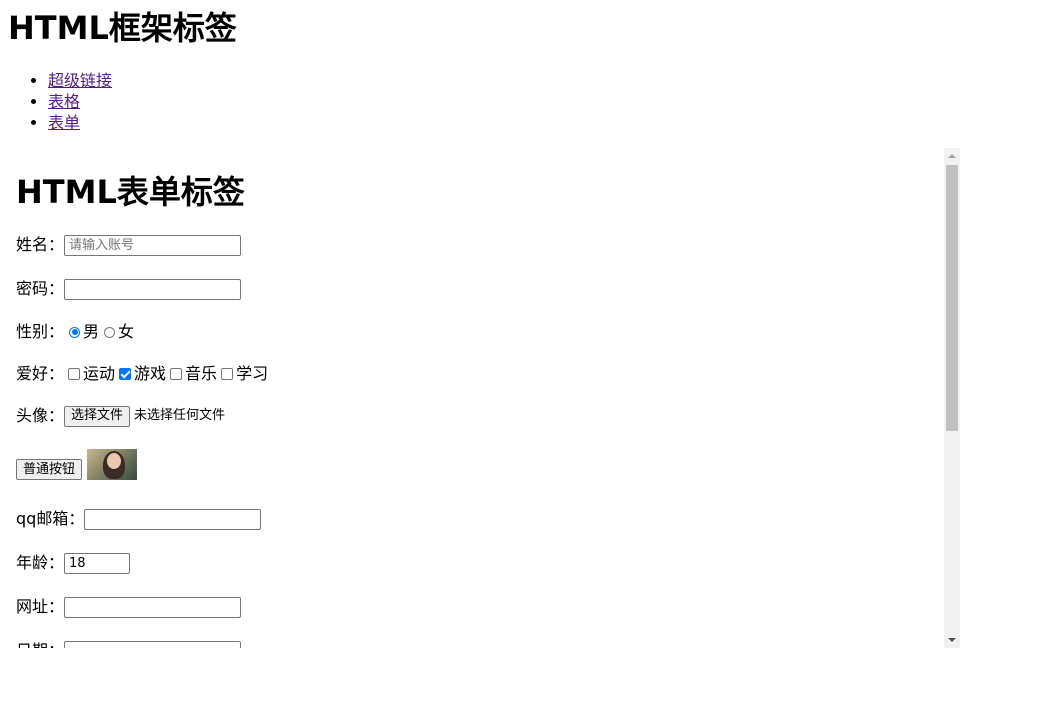 This screenshot has height=717, width=1039. I want to click on gender-male-radio, so click(75, 332).